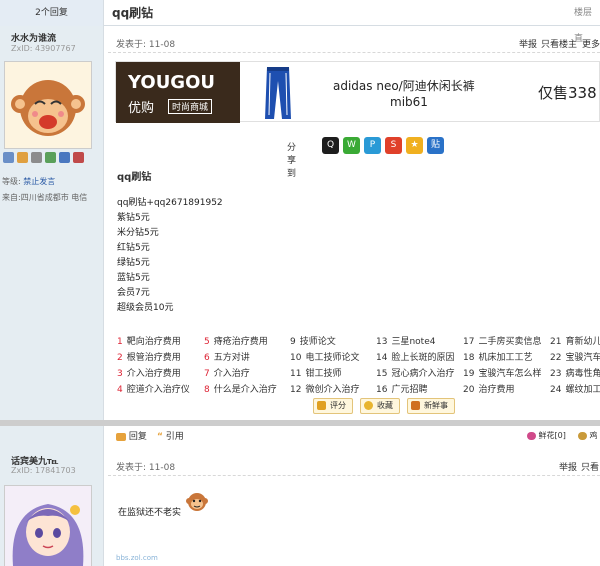 The width and height of the screenshot is (600, 566). What do you see at coordinates (240, 342) in the screenshot?
I see `related-link-text: 痔疮治疗费用` at bounding box center [240, 342].